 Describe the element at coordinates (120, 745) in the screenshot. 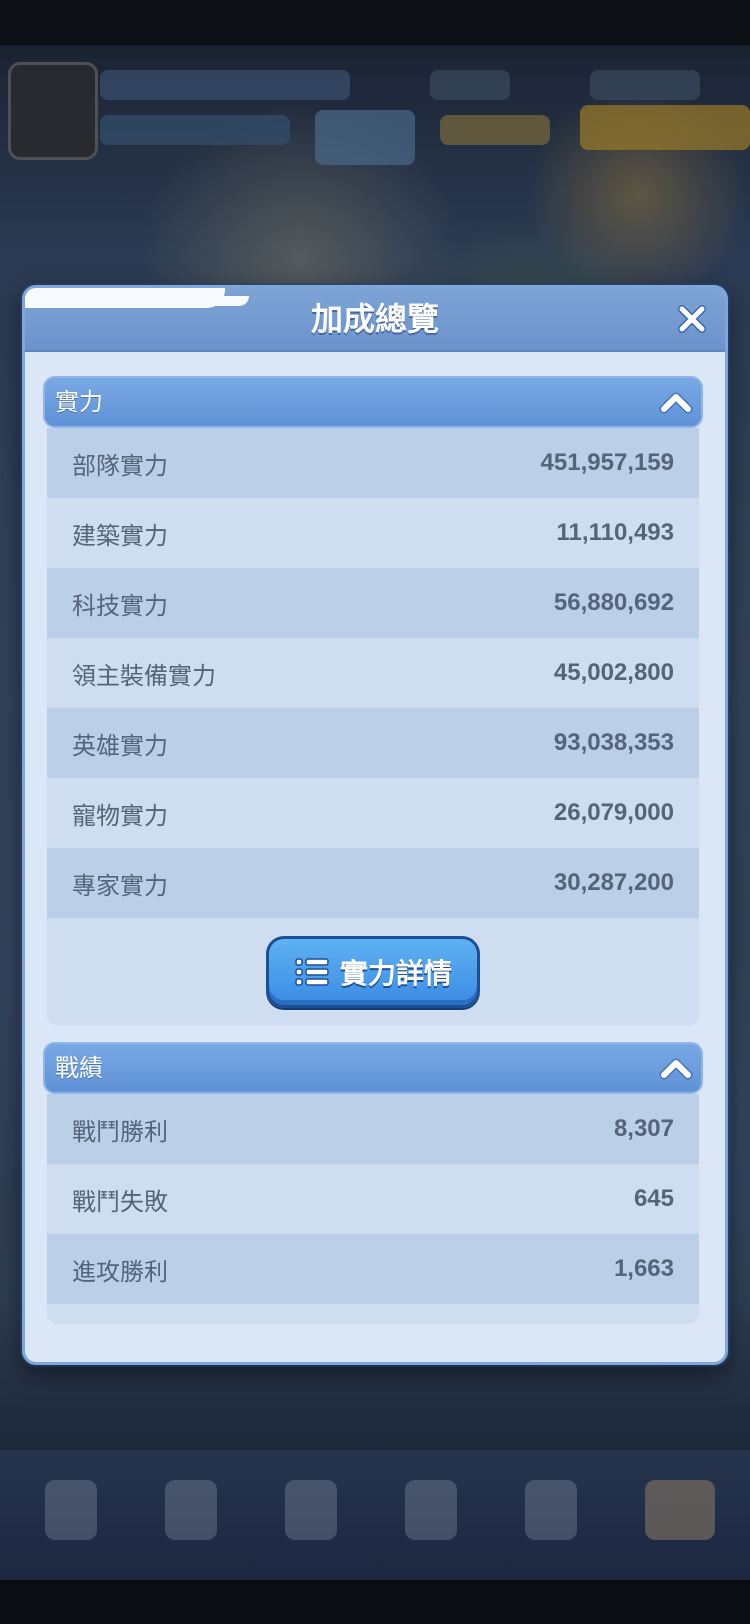

I see `row-label: 英雄實力` at that location.